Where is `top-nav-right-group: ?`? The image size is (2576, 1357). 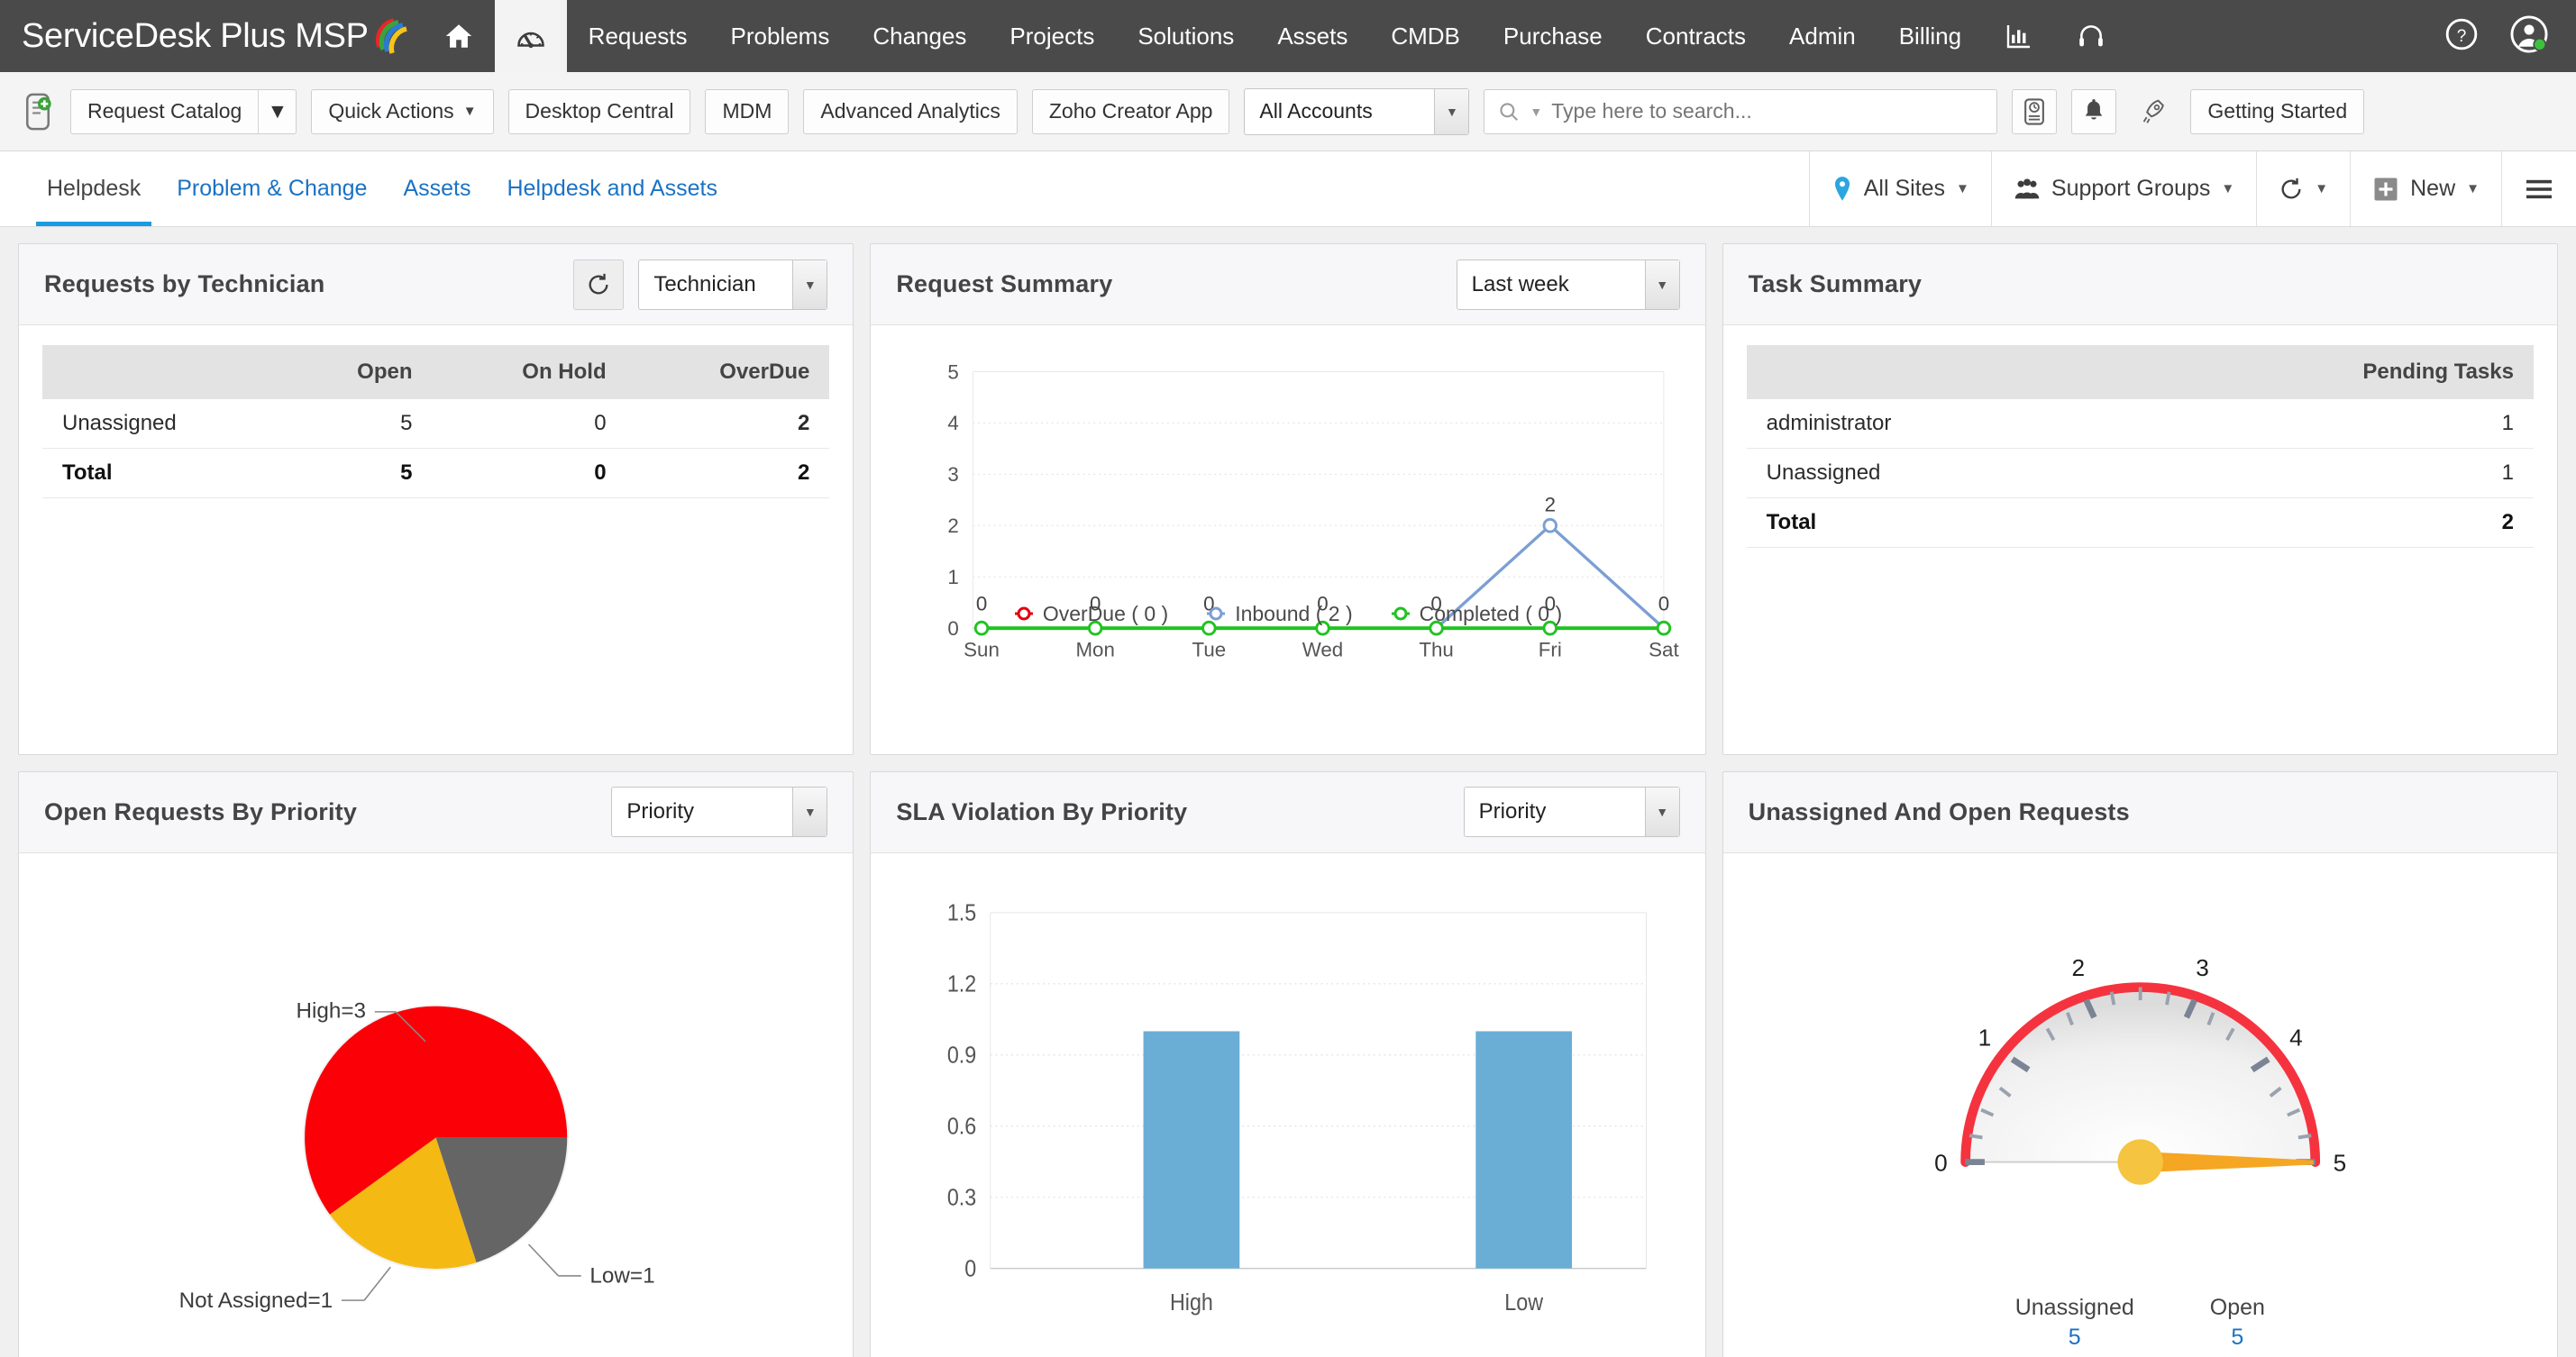 top-nav-right-group: ? is located at coordinates (2510, 36).